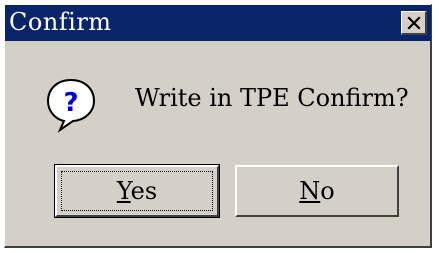 This screenshot has height=253, width=439. I want to click on close-icon, so click(413, 22).